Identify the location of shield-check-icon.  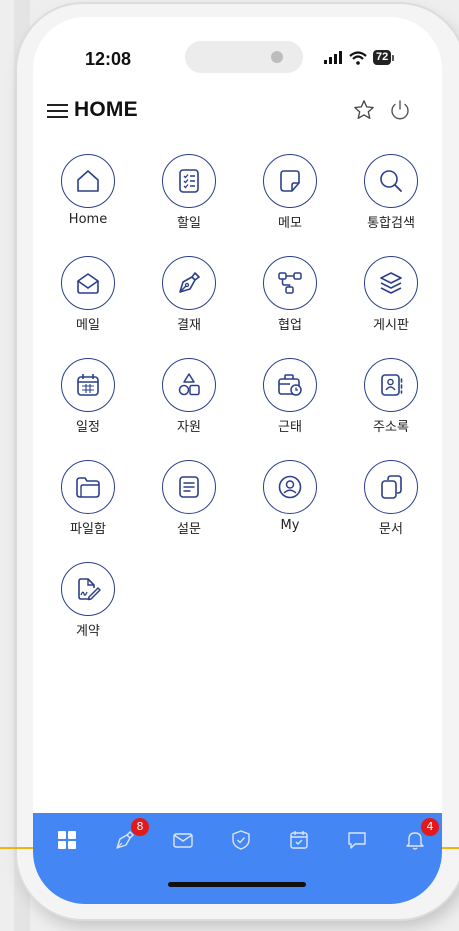
(241, 840).